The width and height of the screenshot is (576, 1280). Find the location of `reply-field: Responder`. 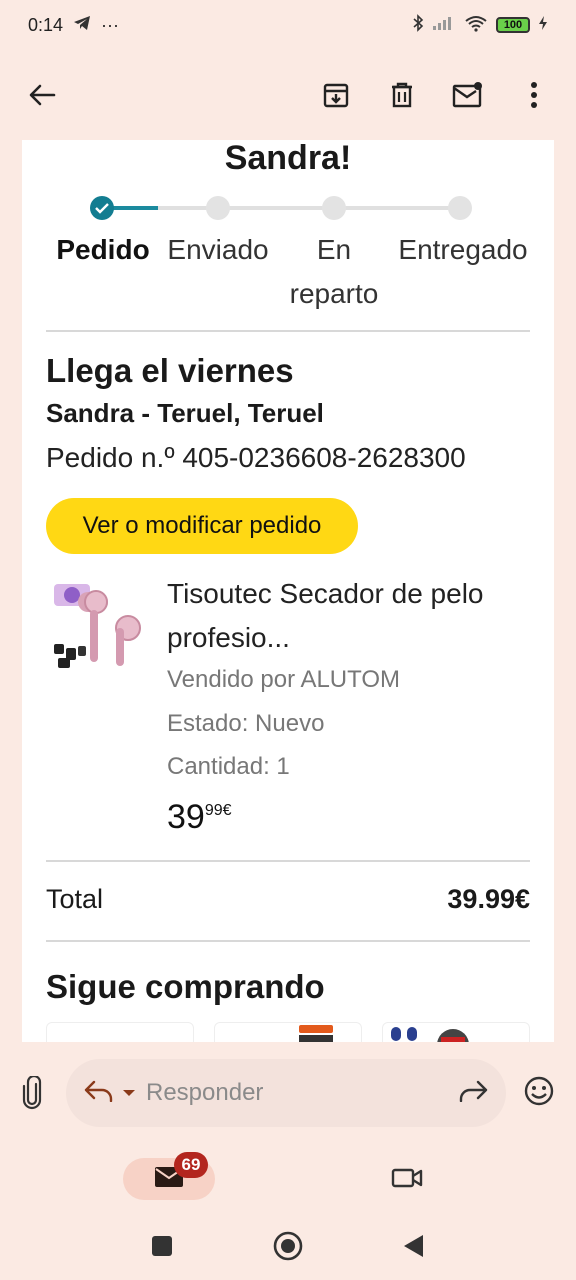

reply-field: Responder is located at coordinates (286, 1093).